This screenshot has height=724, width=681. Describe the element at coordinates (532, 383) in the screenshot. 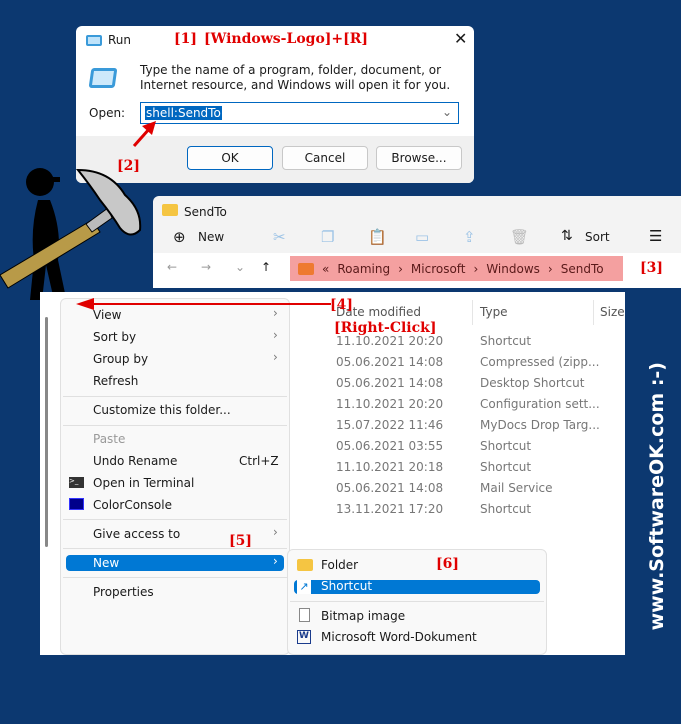

I see `row-type: Desktop Shortcut` at that location.